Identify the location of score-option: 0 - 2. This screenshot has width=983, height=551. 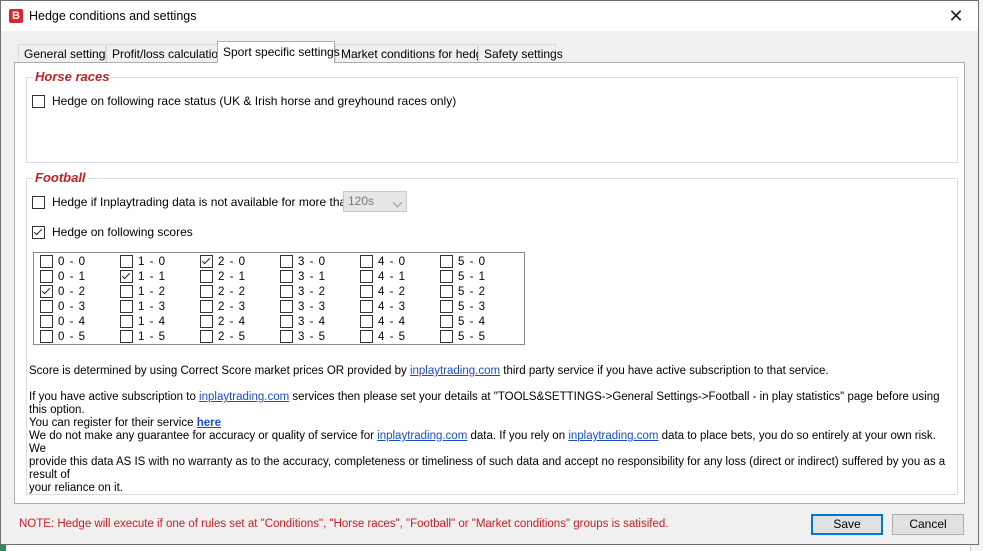
(63, 291).